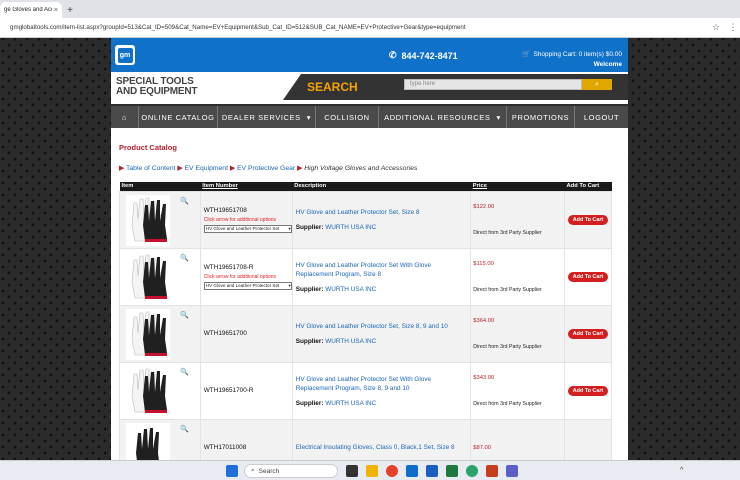 This screenshot has height=480, width=740. Describe the element at coordinates (206, 168) in the screenshot. I see `breadcrumb-ev-equipment: EV Equipment` at that location.